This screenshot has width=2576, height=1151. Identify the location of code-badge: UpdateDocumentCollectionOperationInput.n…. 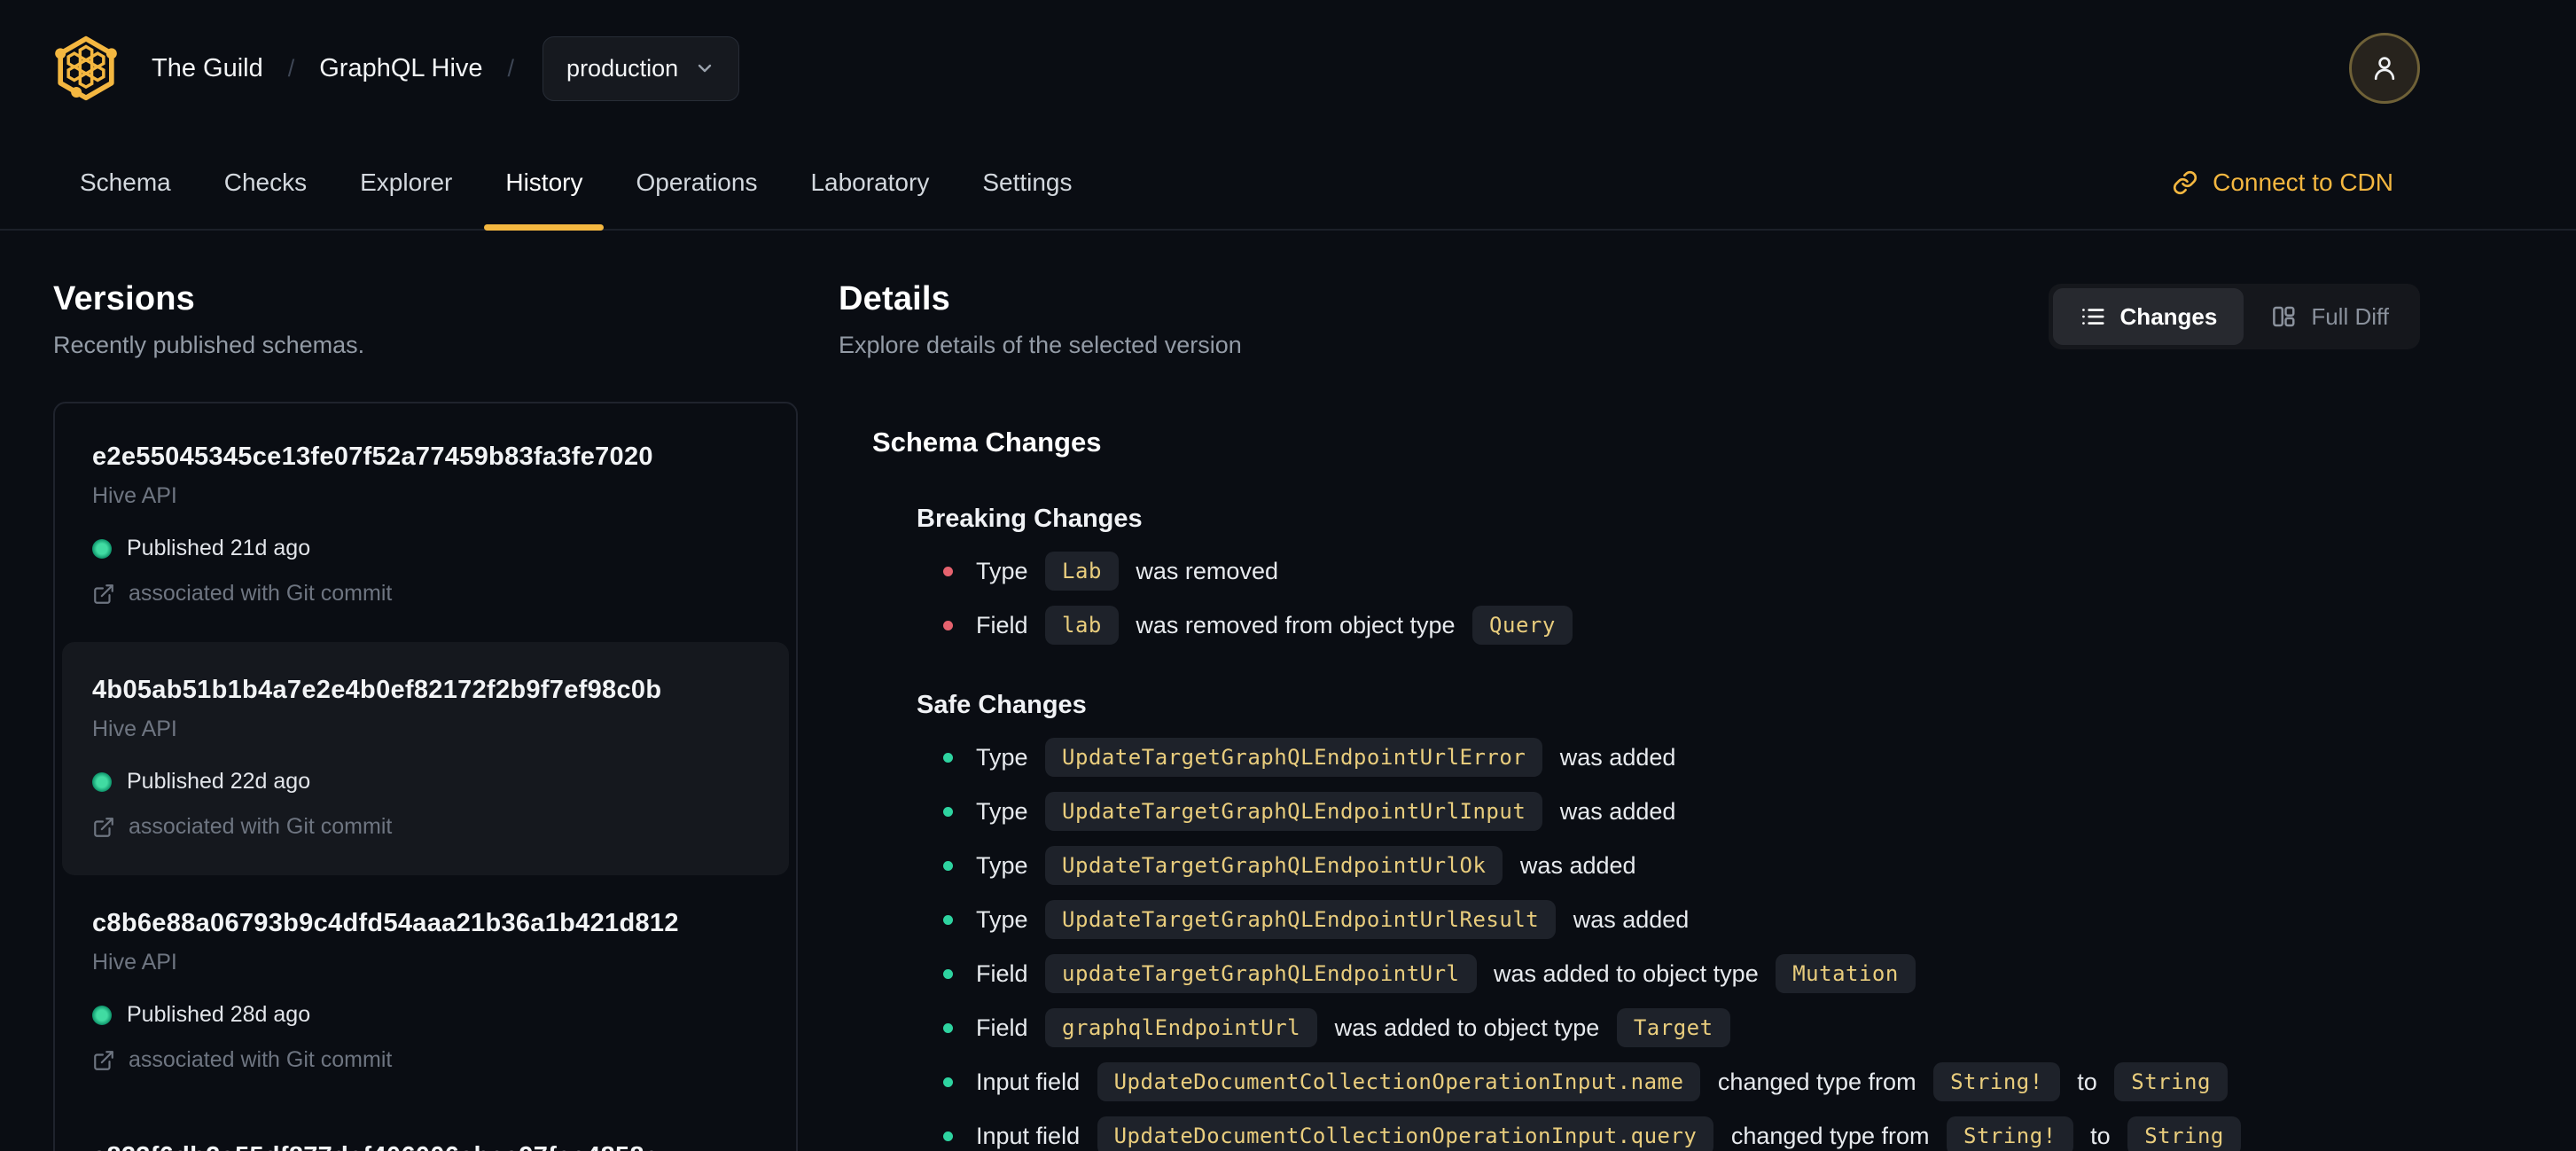
(1399, 1081).